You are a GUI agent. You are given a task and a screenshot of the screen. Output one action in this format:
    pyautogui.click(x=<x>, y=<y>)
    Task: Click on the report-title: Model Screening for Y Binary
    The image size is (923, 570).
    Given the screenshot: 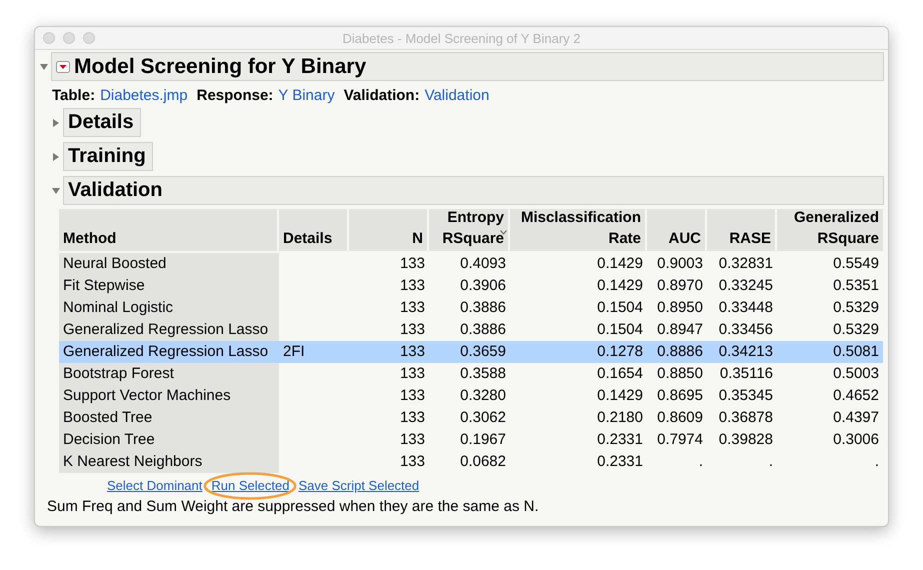 What is the action you would take?
    pyautogui.click(x=220, y=66)
    